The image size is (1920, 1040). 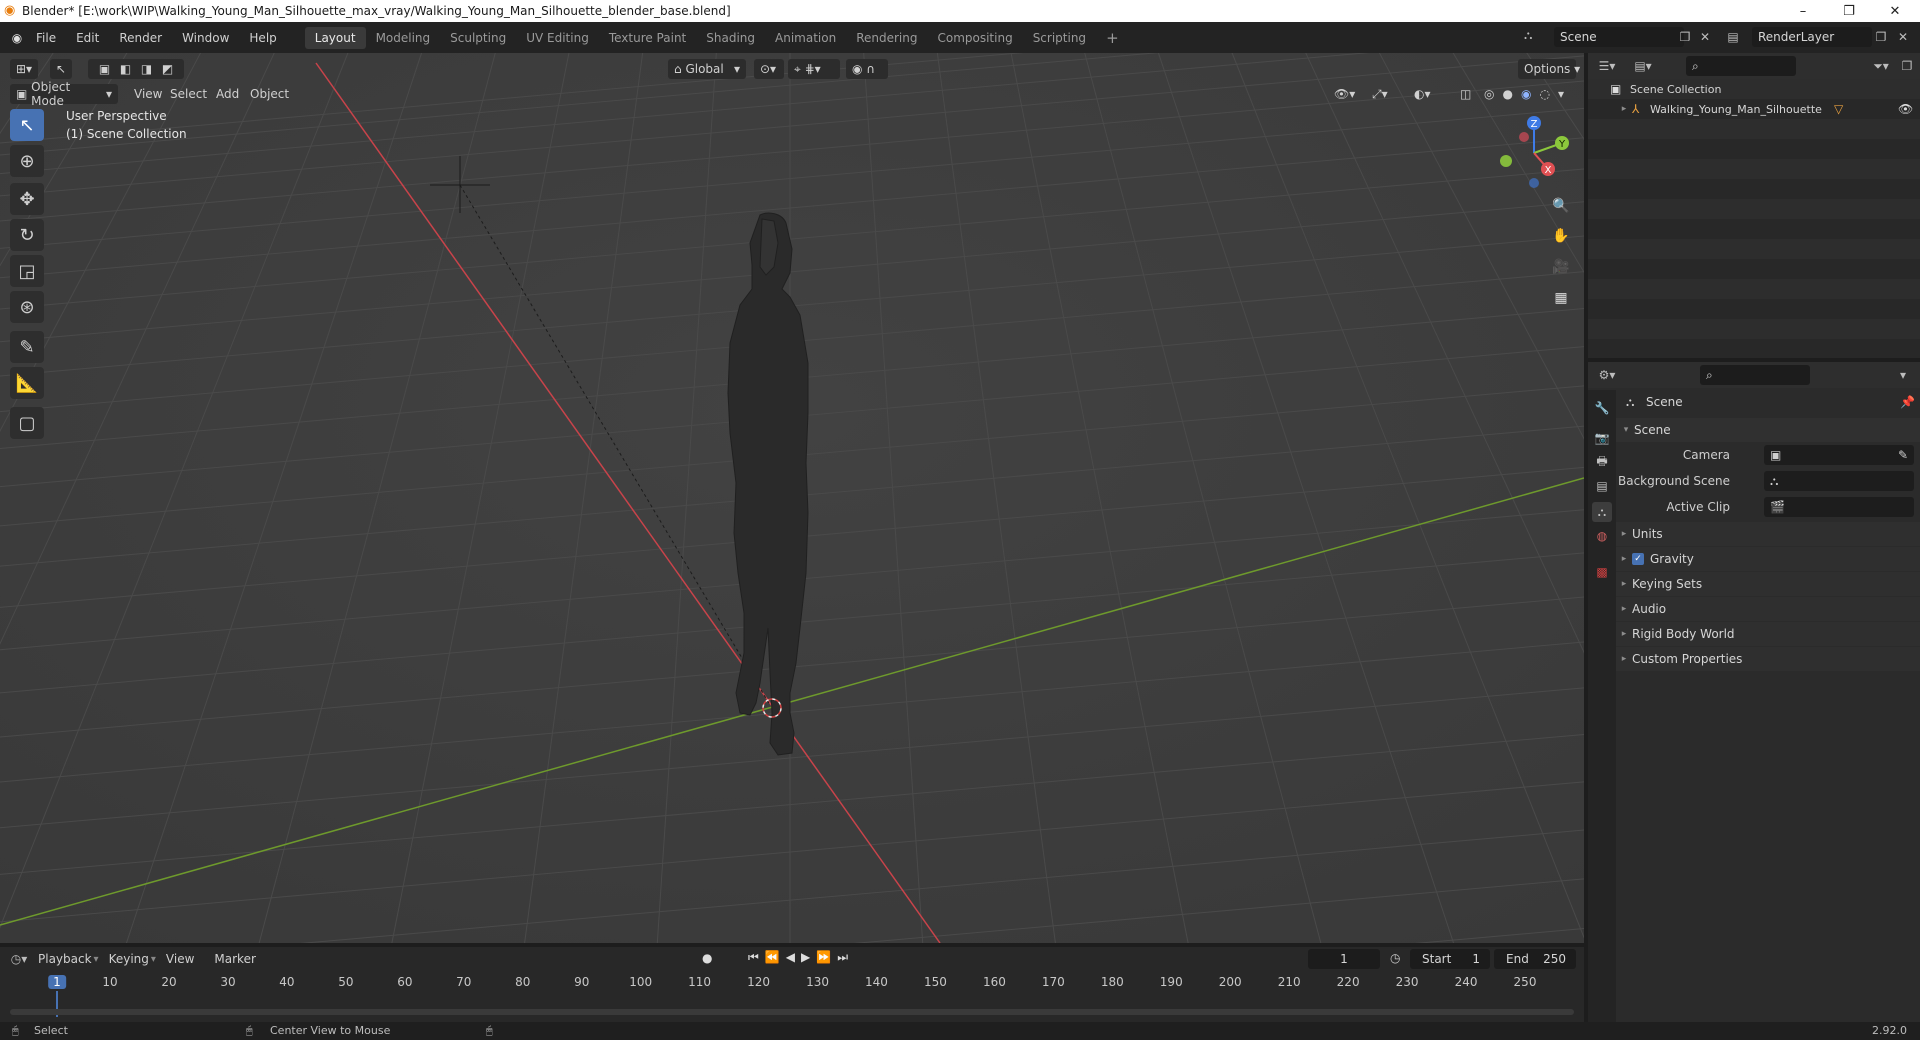 I want to click on camera-field: ▣ ✎, so click(x=1839, y=455).